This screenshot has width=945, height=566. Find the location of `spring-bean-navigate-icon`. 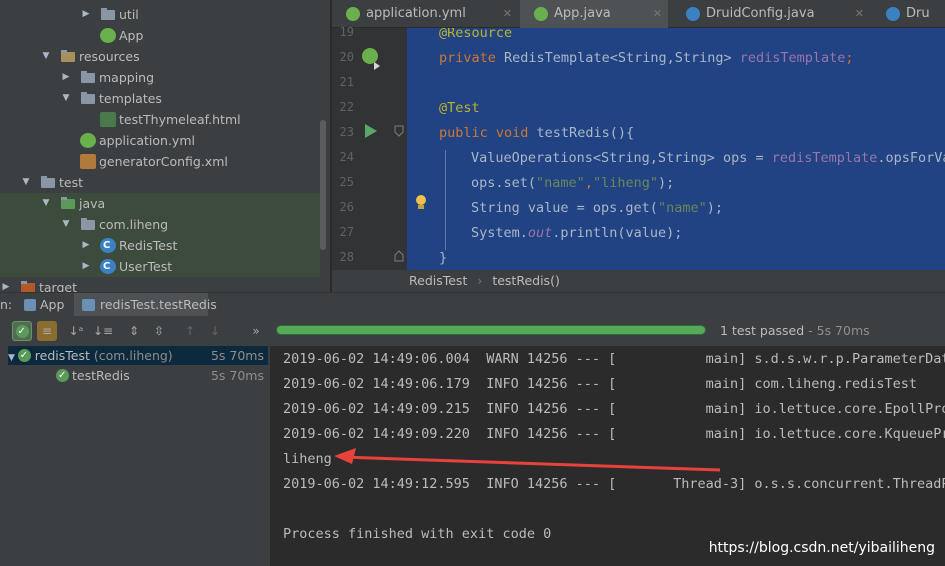

spring-bean-navigate-icon is located at coordinates (372, 58).